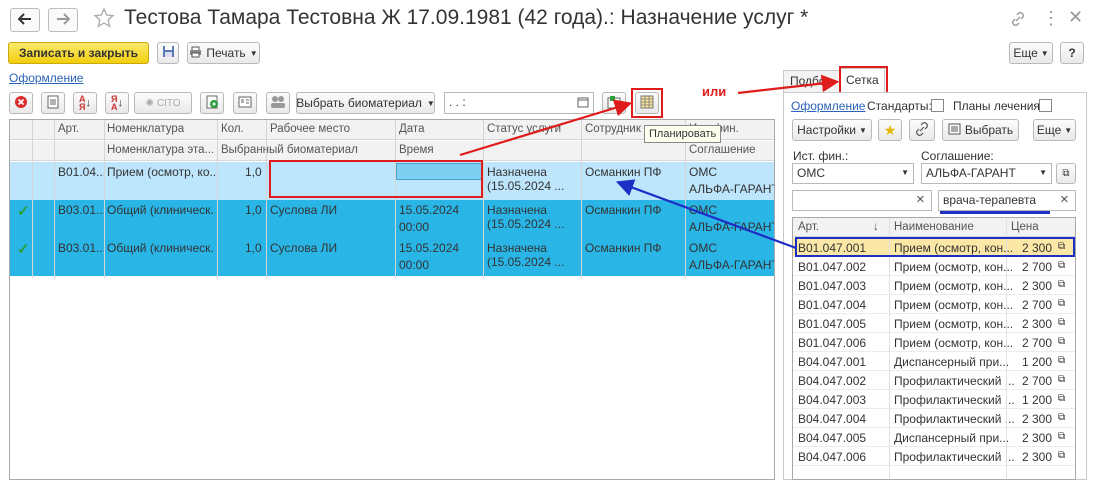 The height and width of the screenshot is (480, 1097). I want to click on arrow-to-grid-tab, so click(788, 84).